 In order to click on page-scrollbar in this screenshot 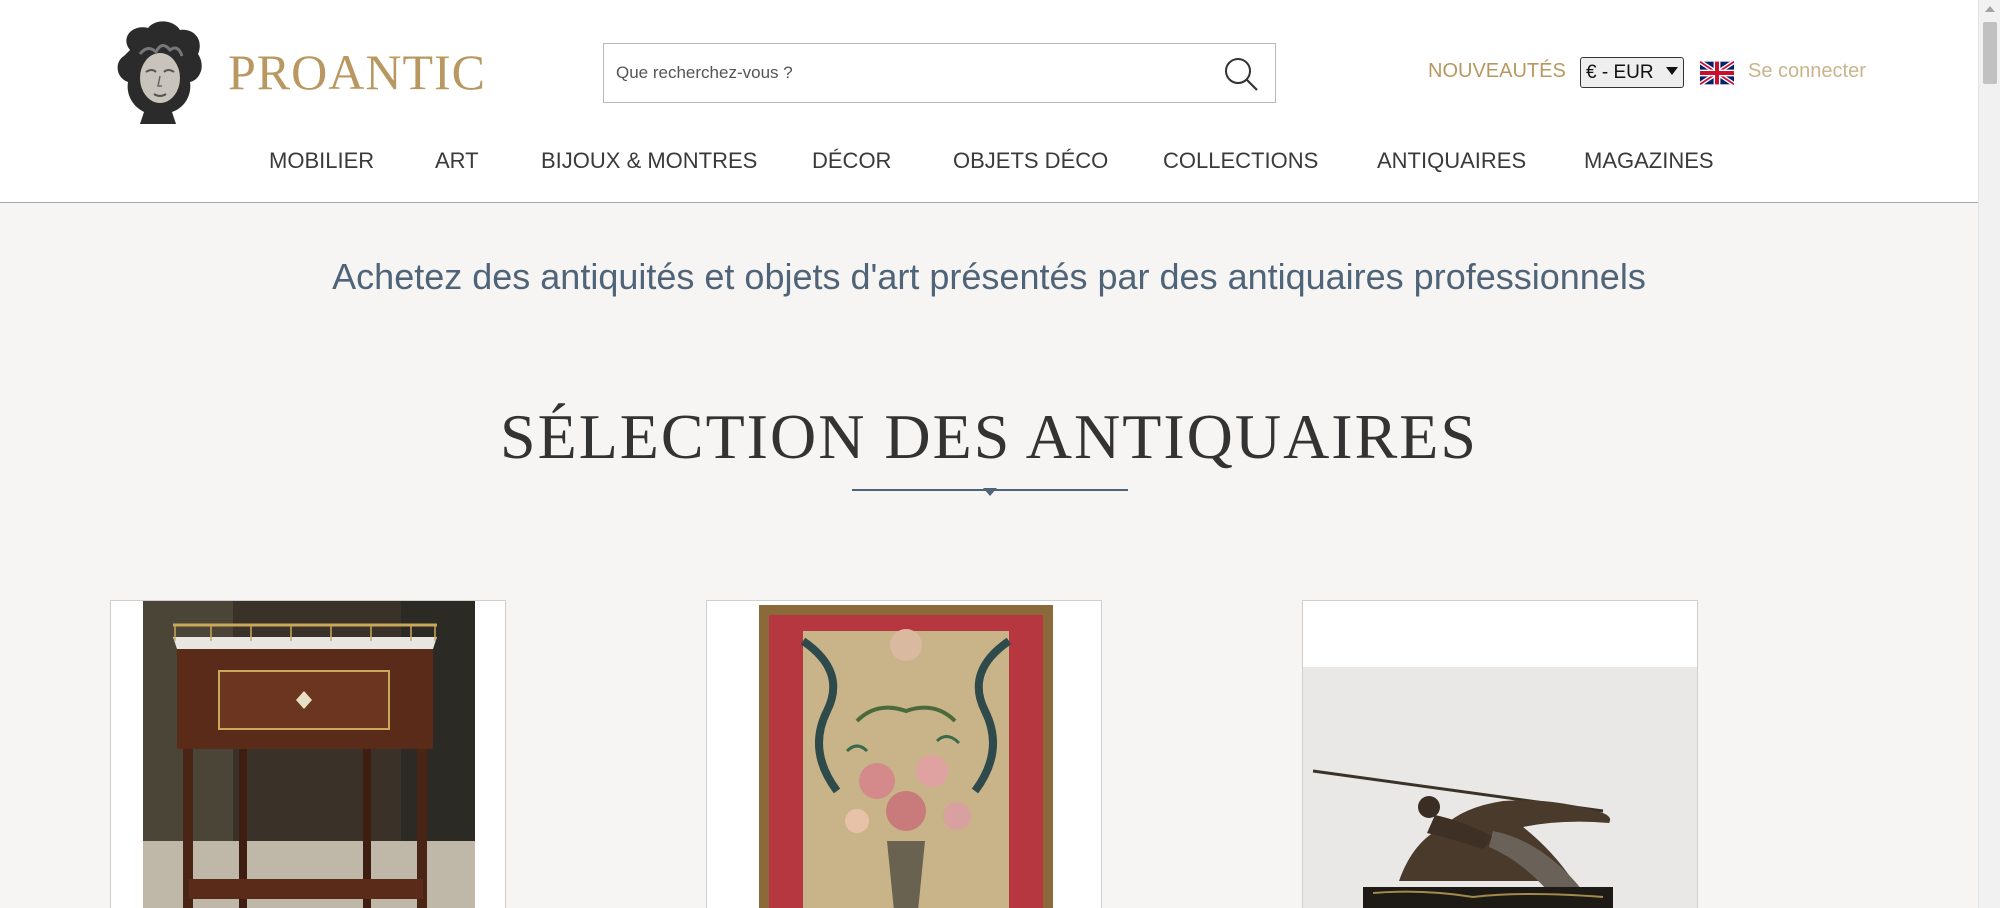, I will do `click(1989, 454)`.